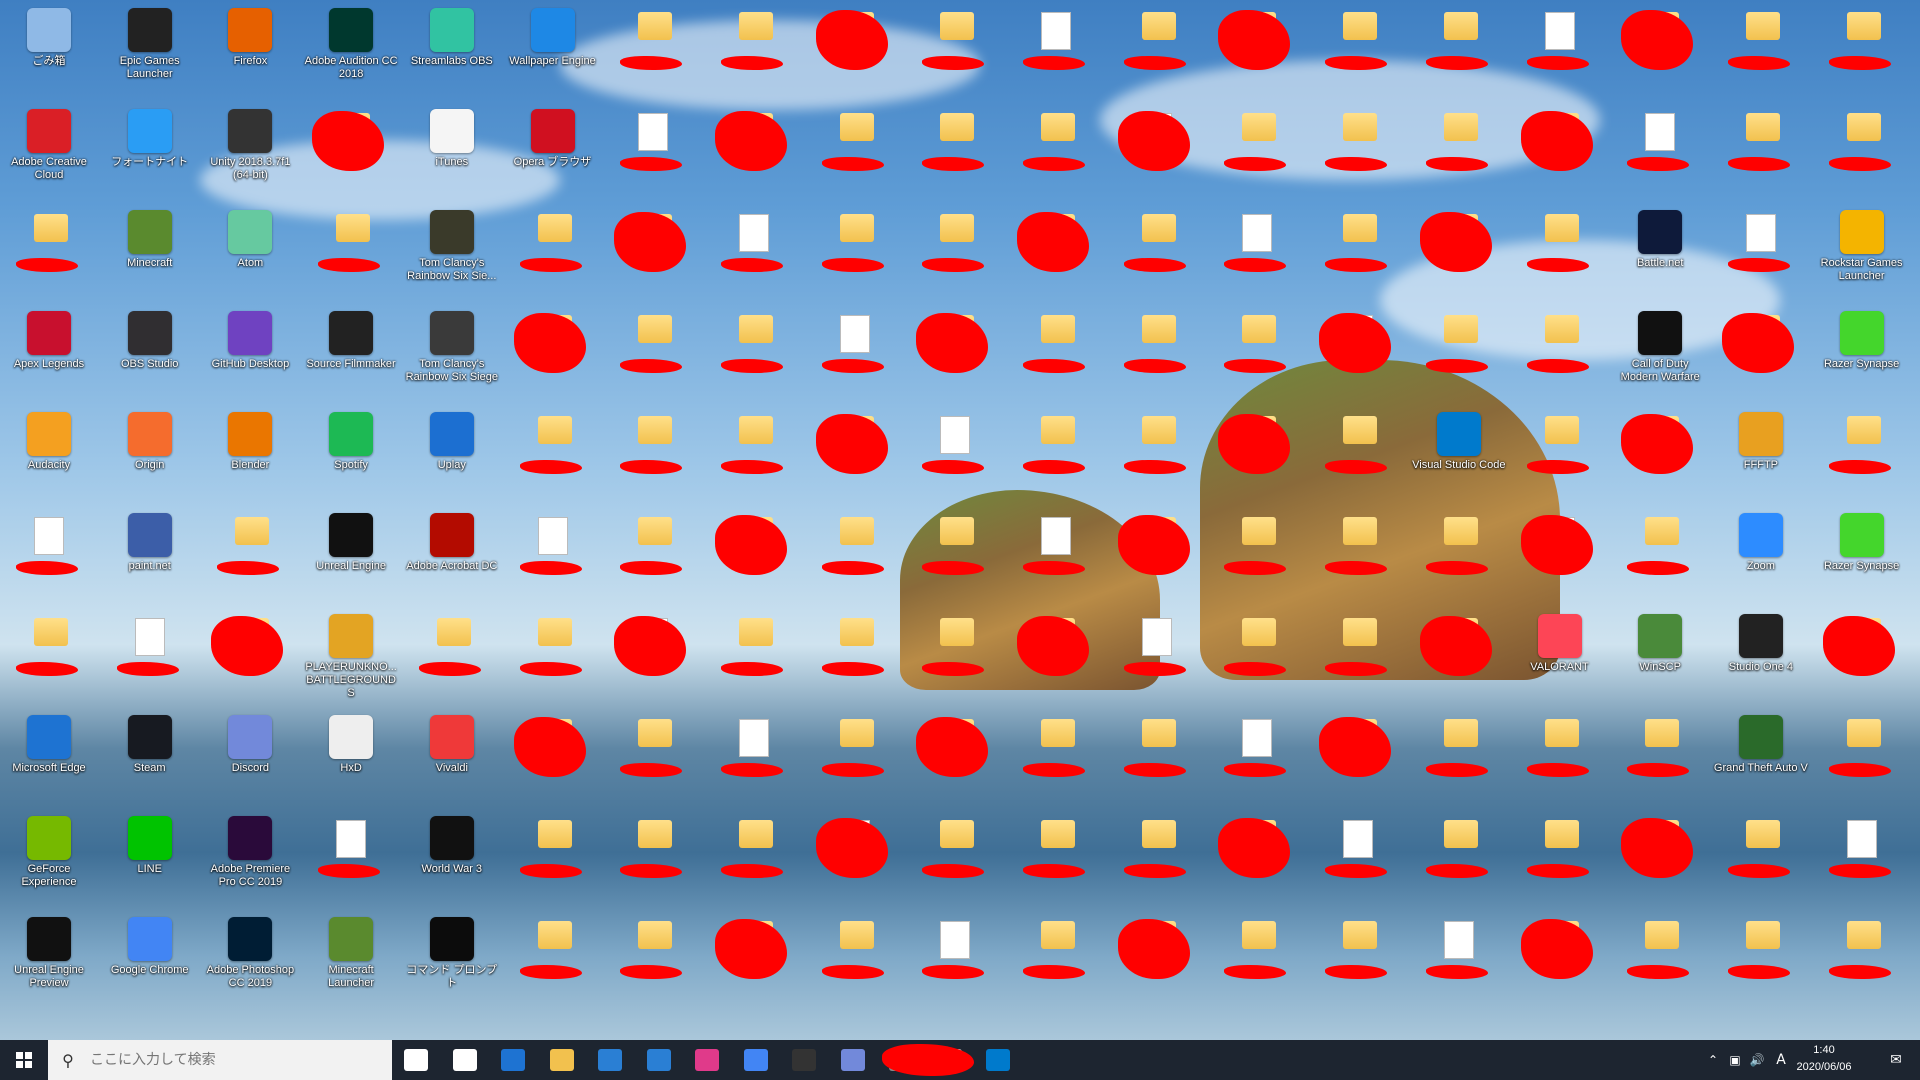 This screenshot has height=1080, width=1920. I want to click on desktop-shortcut: Steam, so click(150, 760).